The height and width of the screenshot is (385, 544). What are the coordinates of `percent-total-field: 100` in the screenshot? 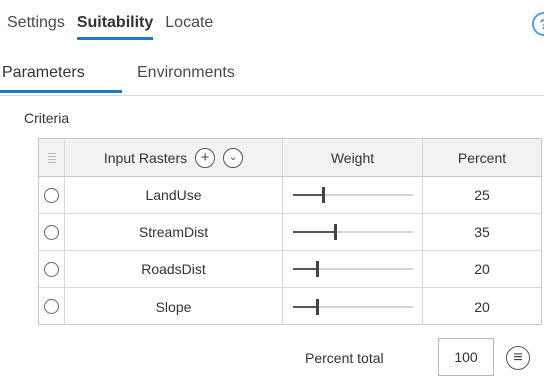 It's located at (466, 357).